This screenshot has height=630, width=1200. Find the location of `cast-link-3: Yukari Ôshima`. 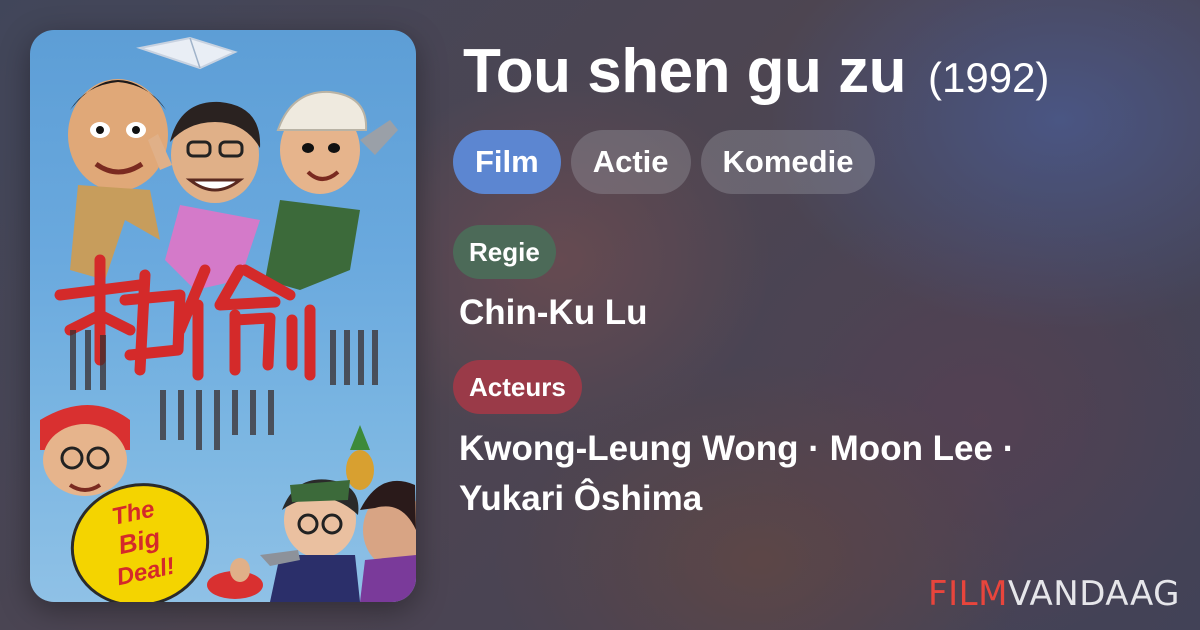

cast-link-3: Yukari Ôshima is located at coordinates (580, 498).